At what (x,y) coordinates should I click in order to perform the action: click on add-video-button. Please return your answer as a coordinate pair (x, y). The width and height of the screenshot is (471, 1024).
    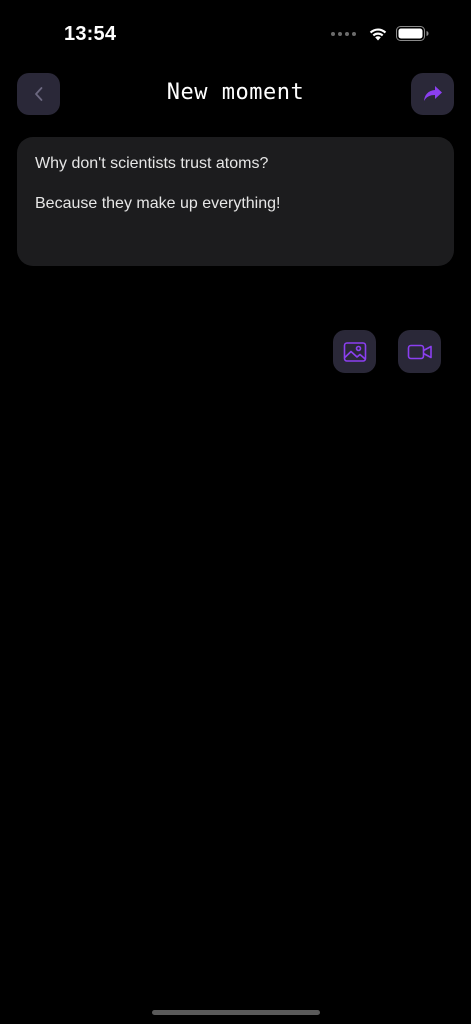
    Looking at the image, I should click on (419, 351).